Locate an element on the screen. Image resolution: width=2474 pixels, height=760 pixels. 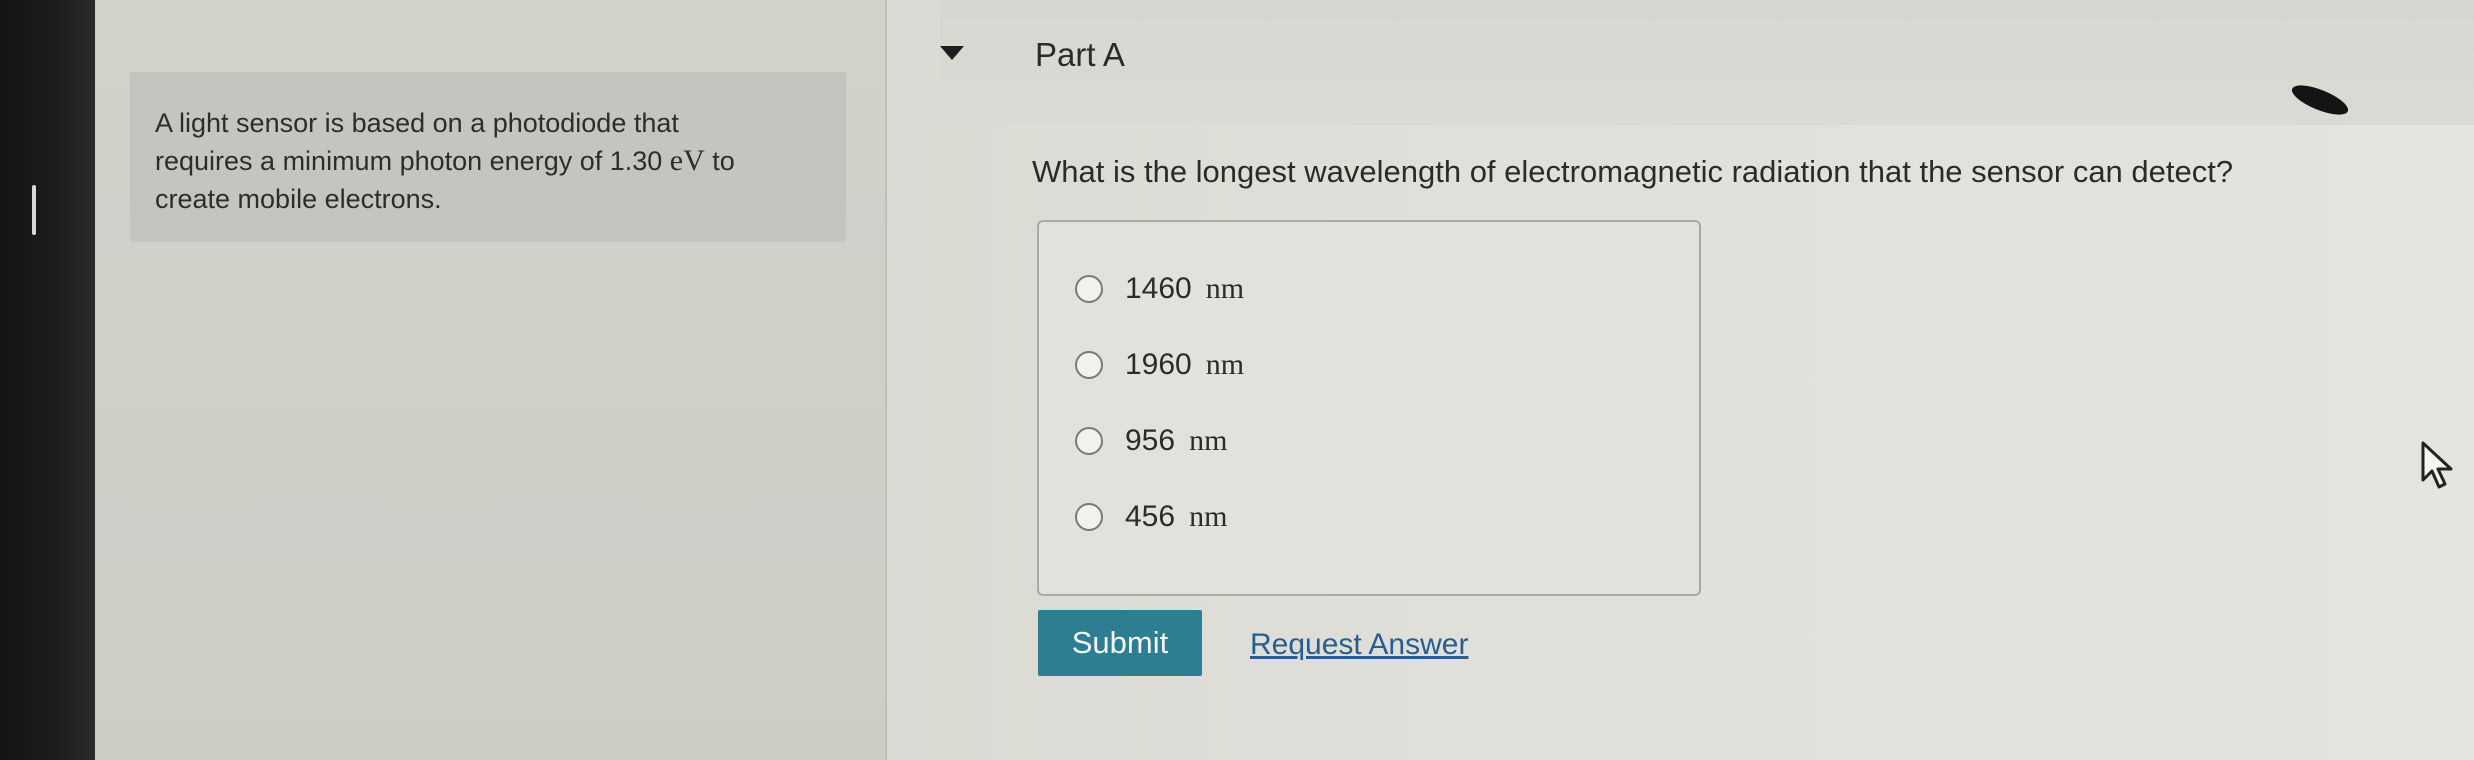
monitor-bezel is located at coordinates (47, 380).